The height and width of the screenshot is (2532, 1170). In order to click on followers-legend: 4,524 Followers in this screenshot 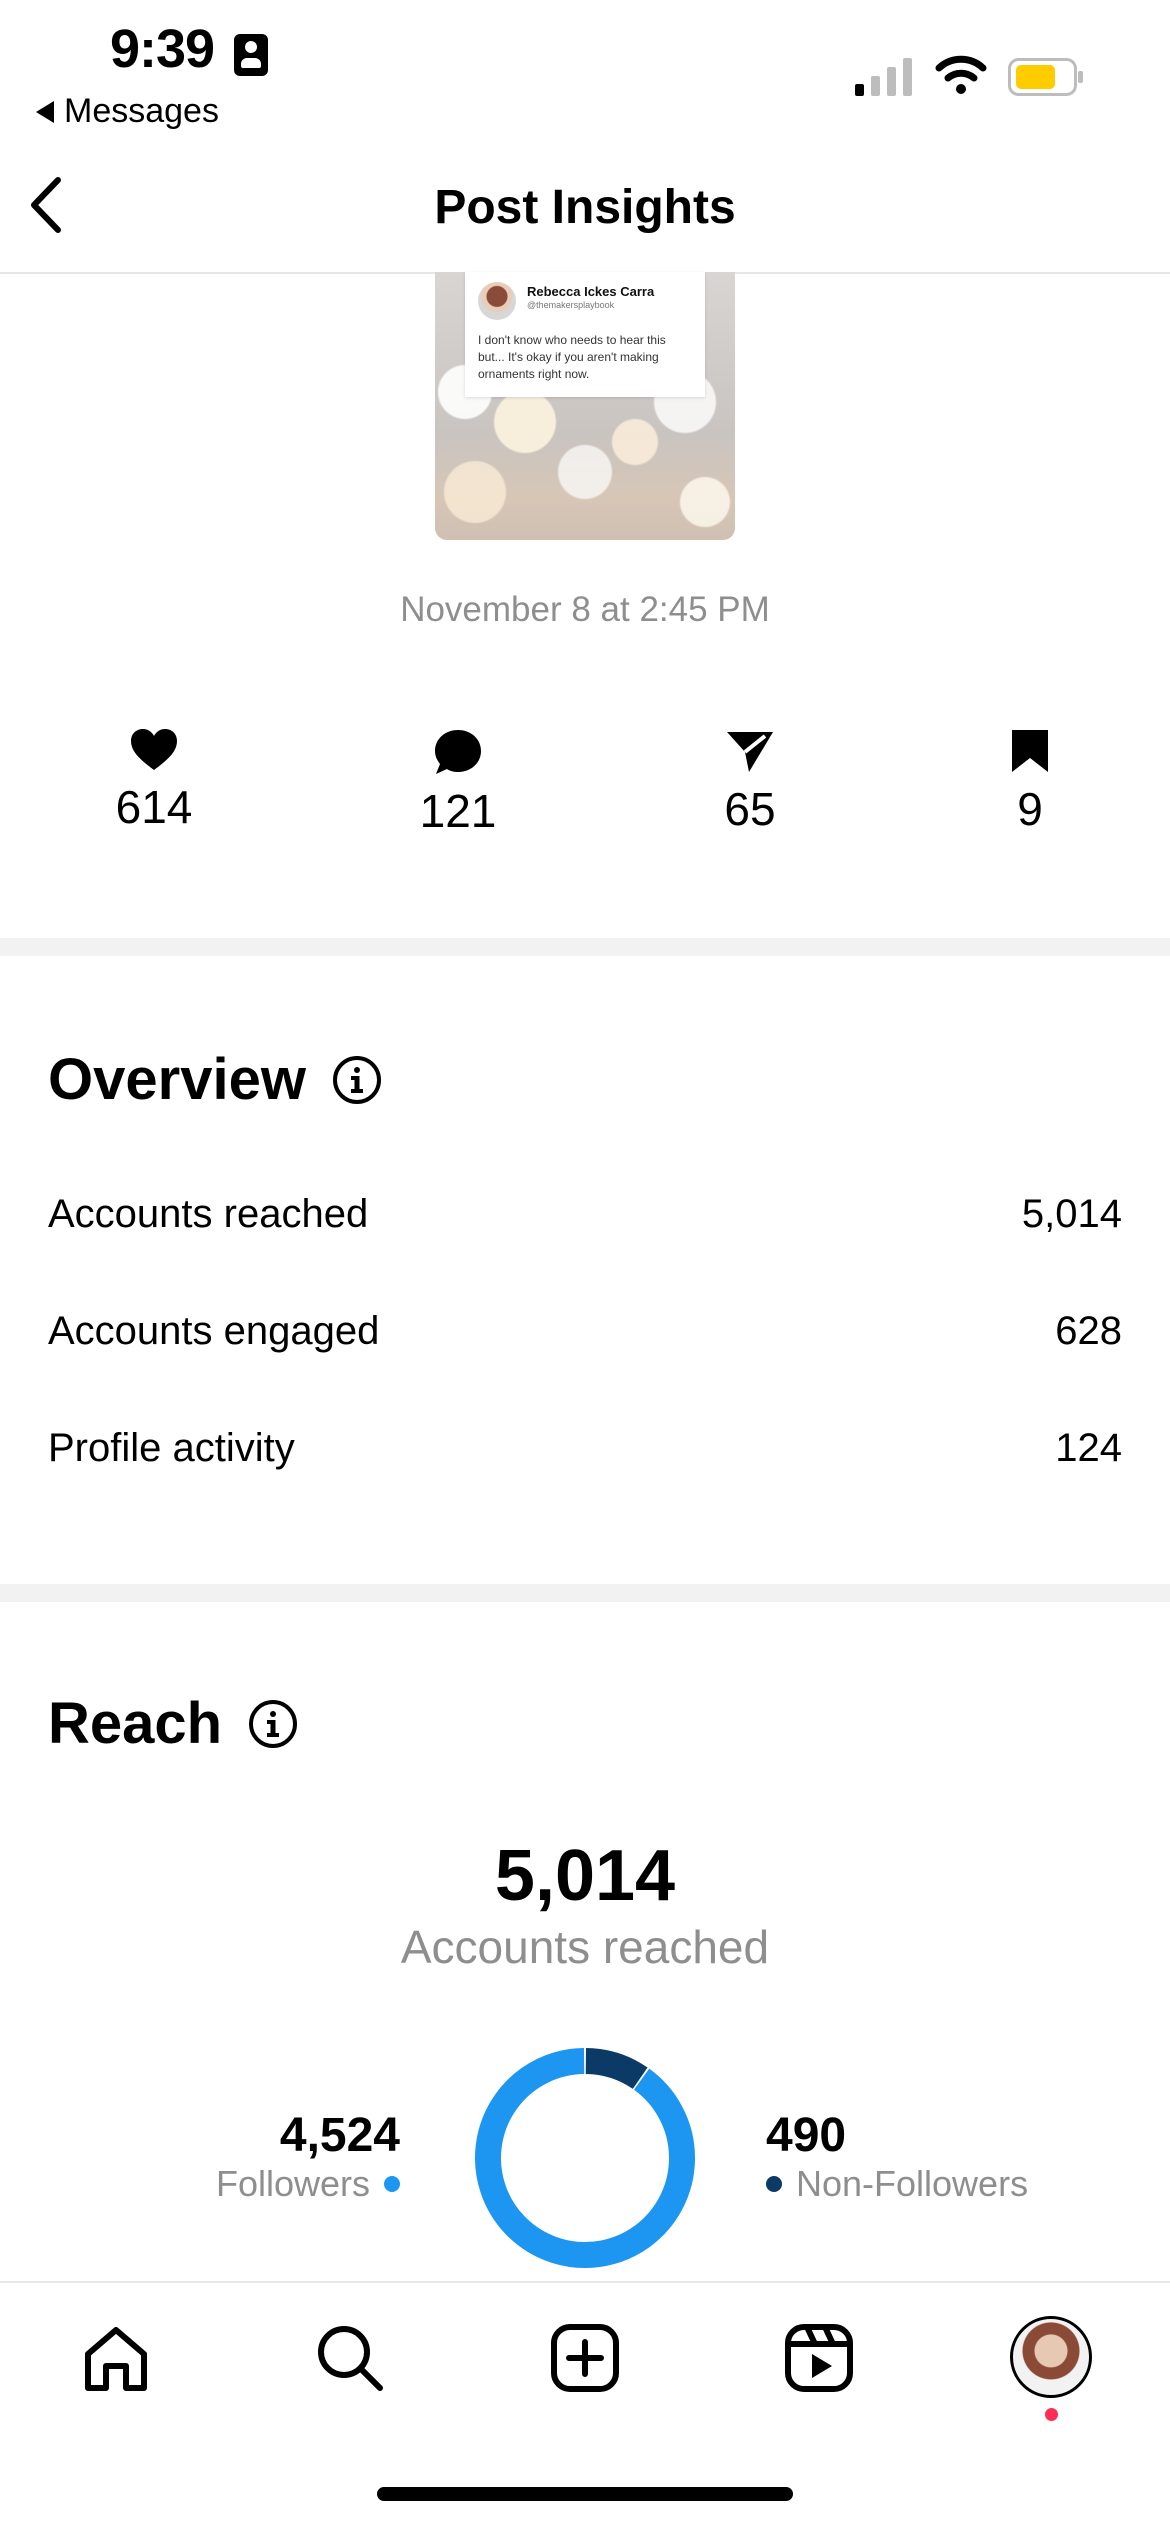, I will do `click(308, 2156)`.